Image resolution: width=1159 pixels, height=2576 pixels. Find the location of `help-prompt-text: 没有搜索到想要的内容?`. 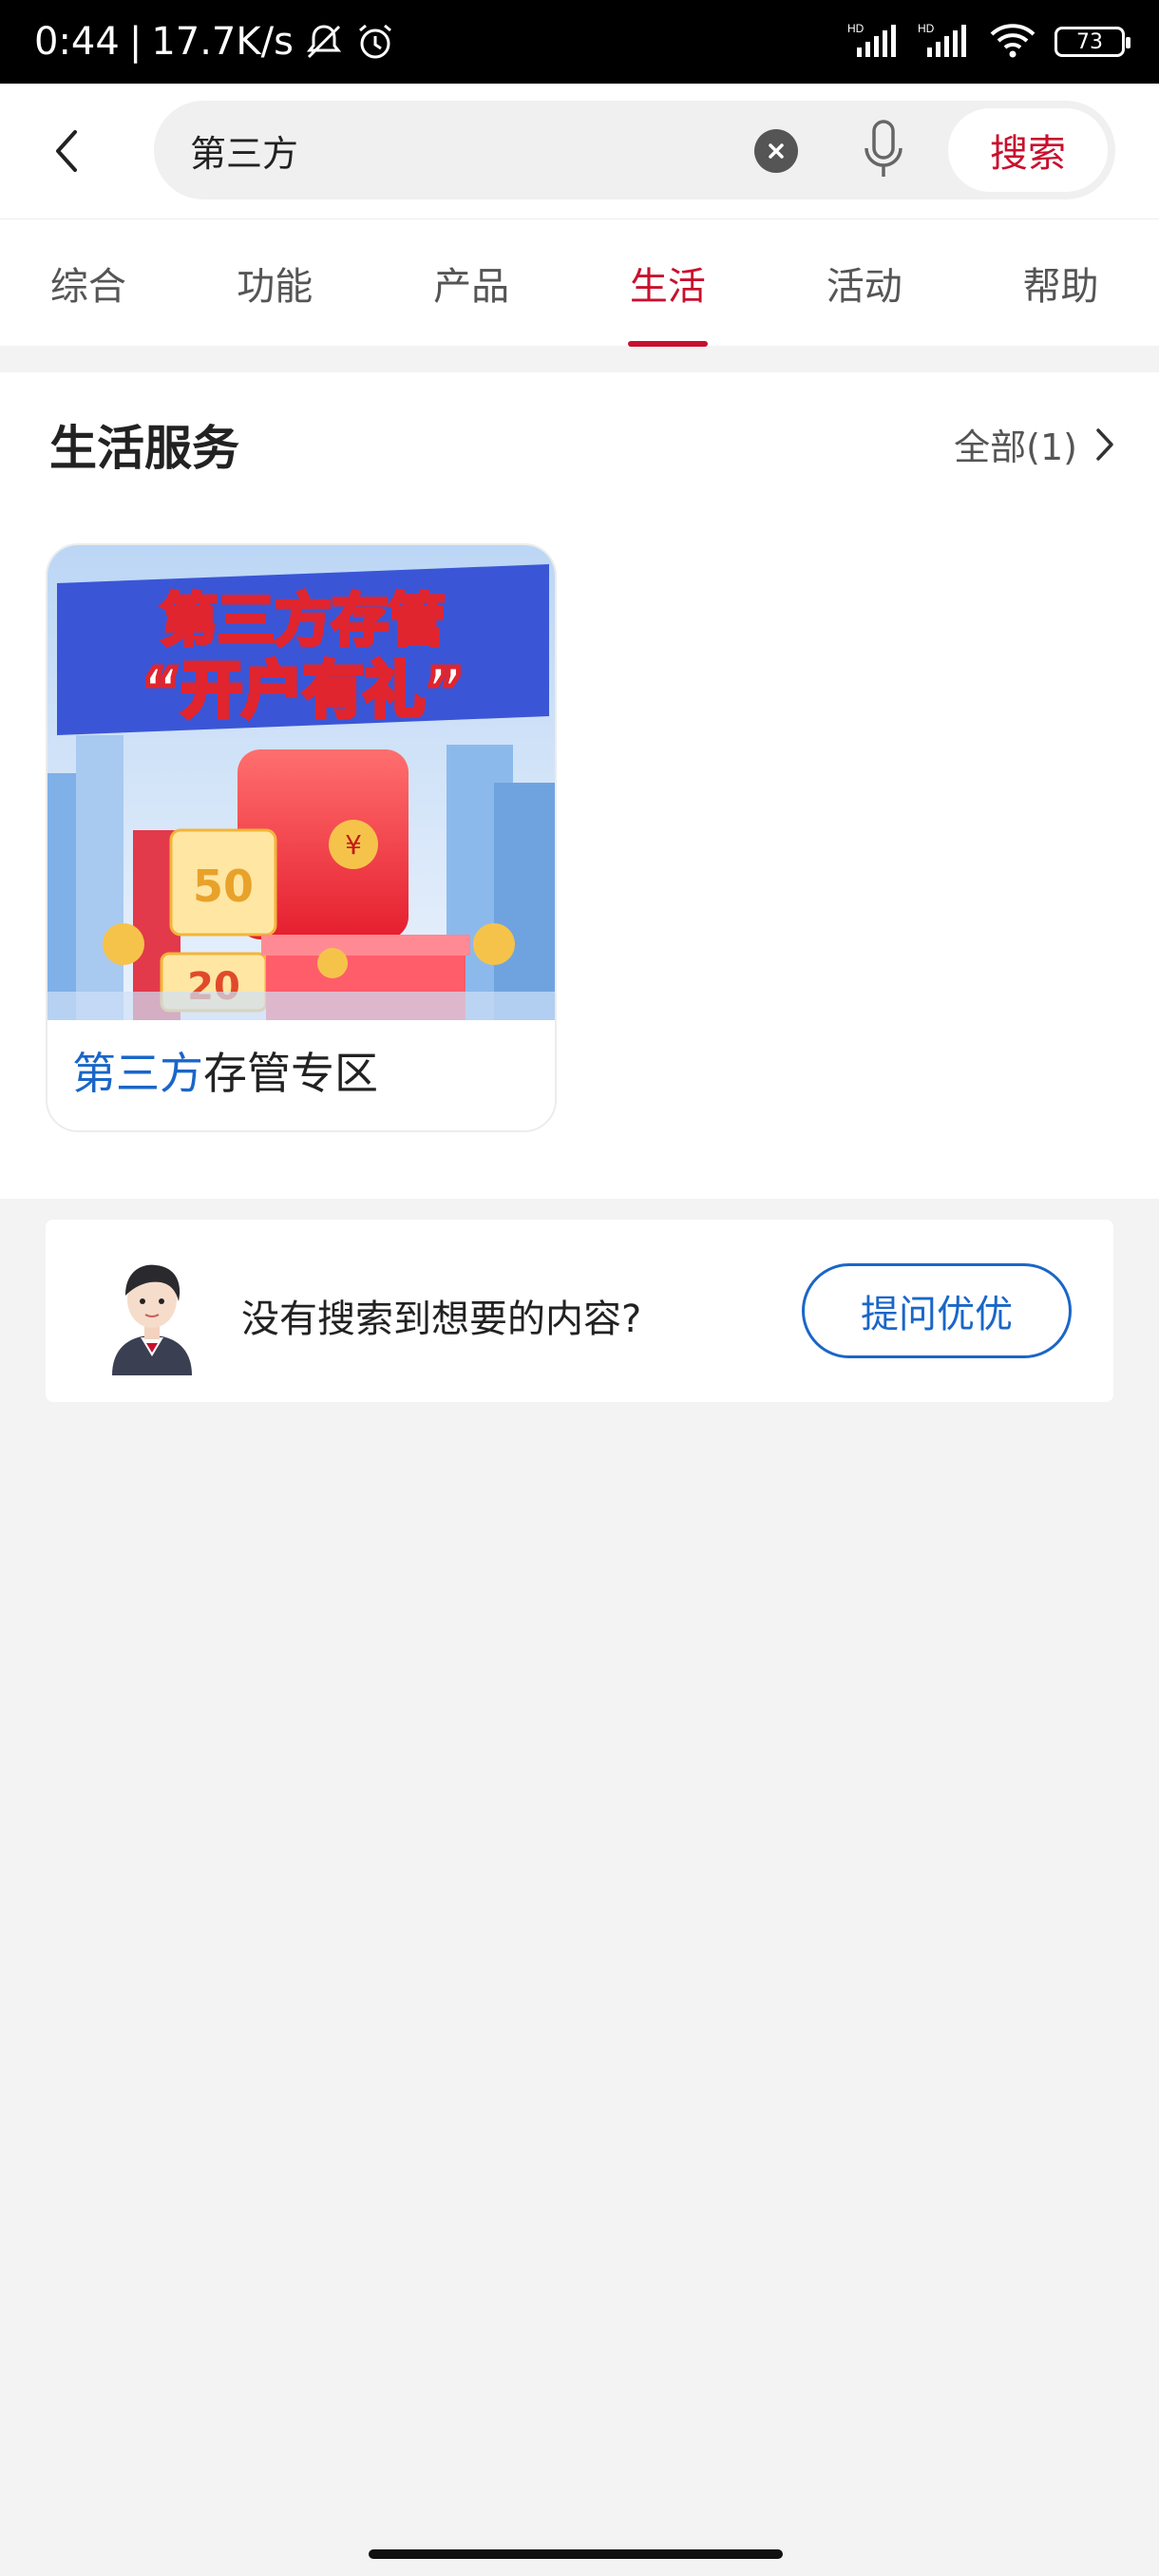

help-prompt-text: 没有搜索到想要的内容? is located at coordinates (441, 1319).